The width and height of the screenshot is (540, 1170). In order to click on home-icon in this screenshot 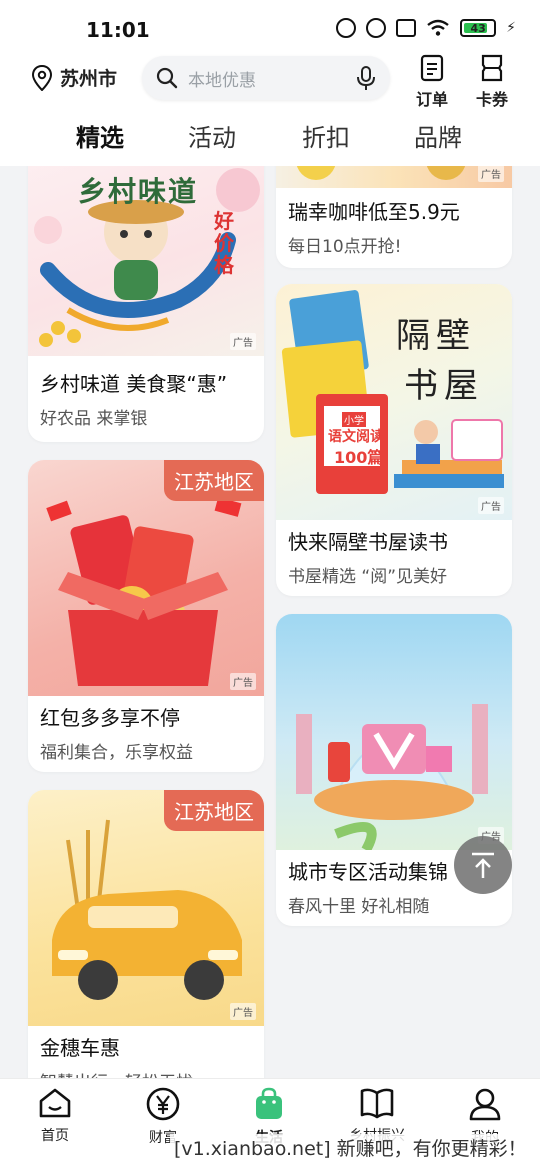, I will do `click(55, 1103)`.